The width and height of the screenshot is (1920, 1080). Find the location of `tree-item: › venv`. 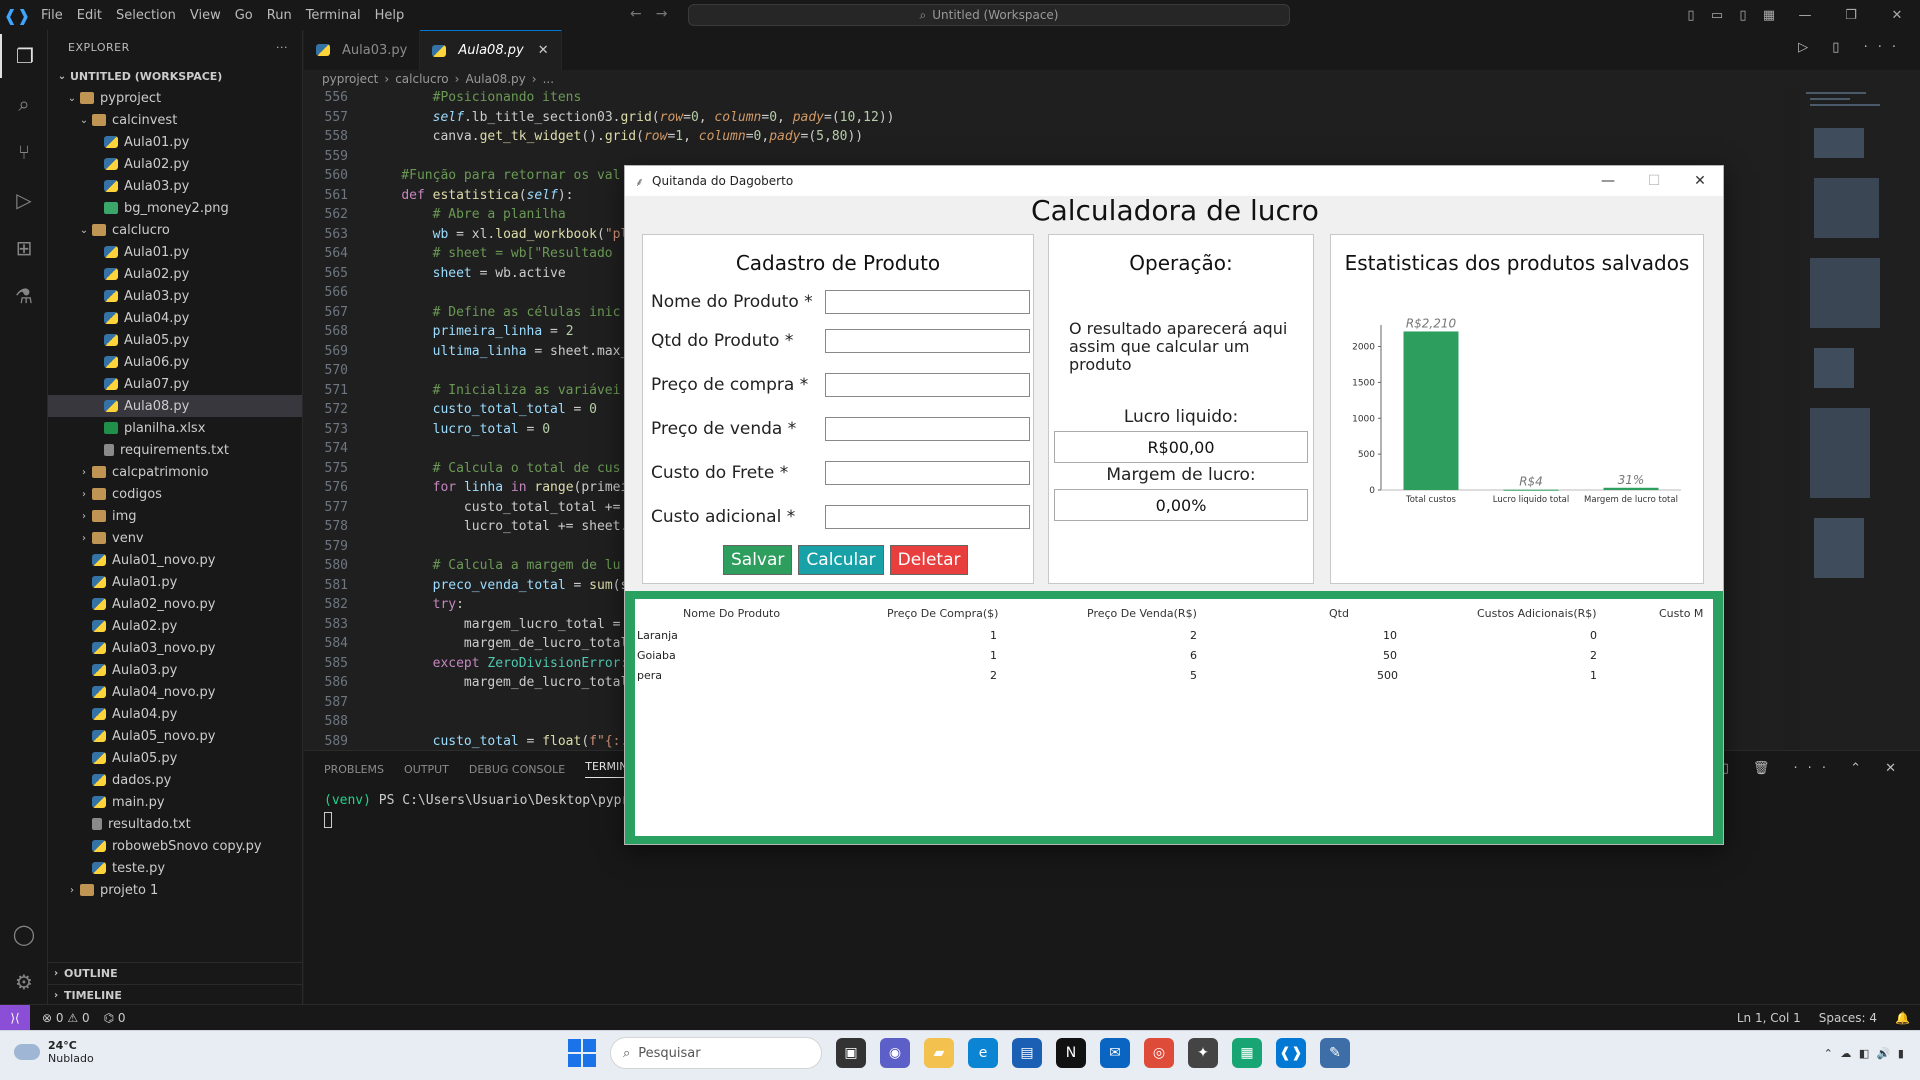

tree-item: › venv is located at coordinates (175, 538).